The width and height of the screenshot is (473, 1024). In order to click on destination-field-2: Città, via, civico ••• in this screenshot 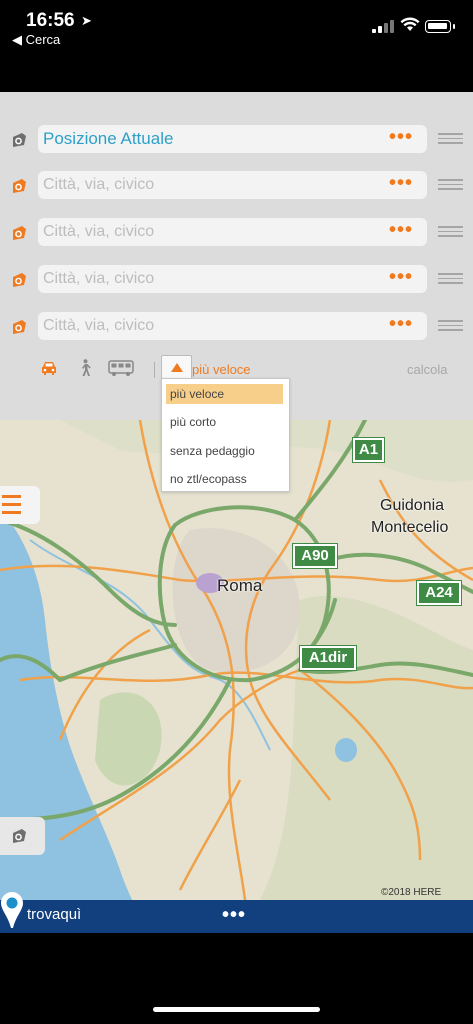, I will do `click(232, 232)`.